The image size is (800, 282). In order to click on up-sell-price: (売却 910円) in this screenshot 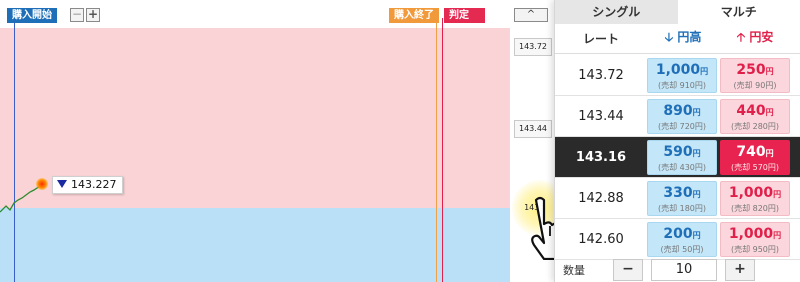, I will do `click(682, 85)`.